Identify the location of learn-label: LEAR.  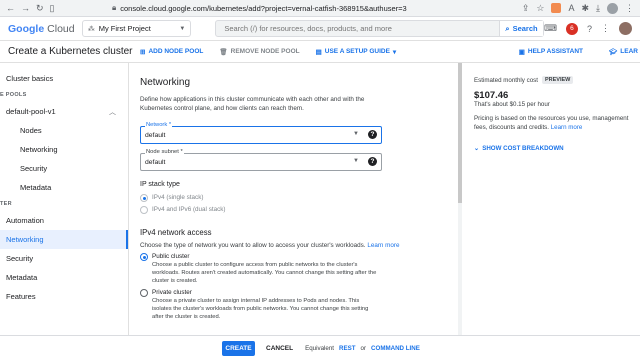
(629, 51).